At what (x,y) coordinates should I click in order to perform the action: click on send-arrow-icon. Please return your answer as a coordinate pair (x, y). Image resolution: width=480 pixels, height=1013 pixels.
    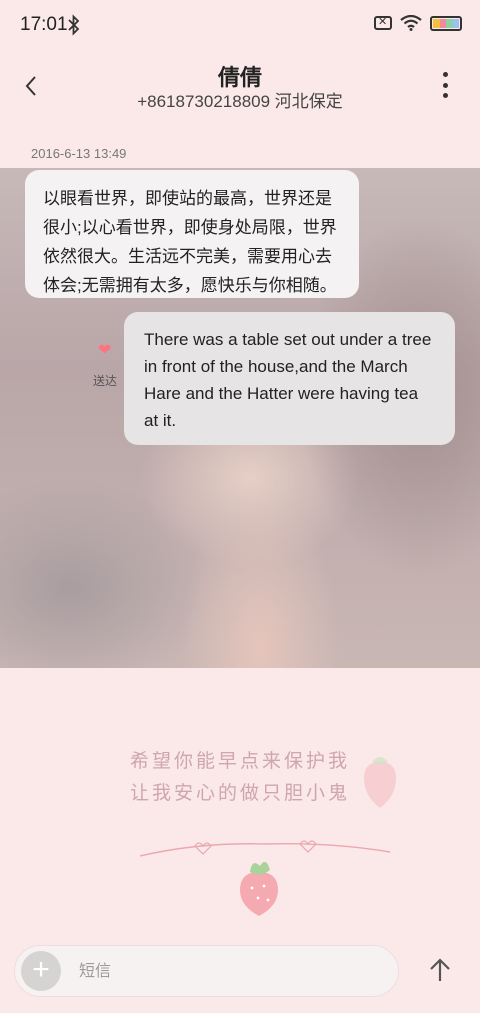
    Looking at the image, I should click on (440, 971).